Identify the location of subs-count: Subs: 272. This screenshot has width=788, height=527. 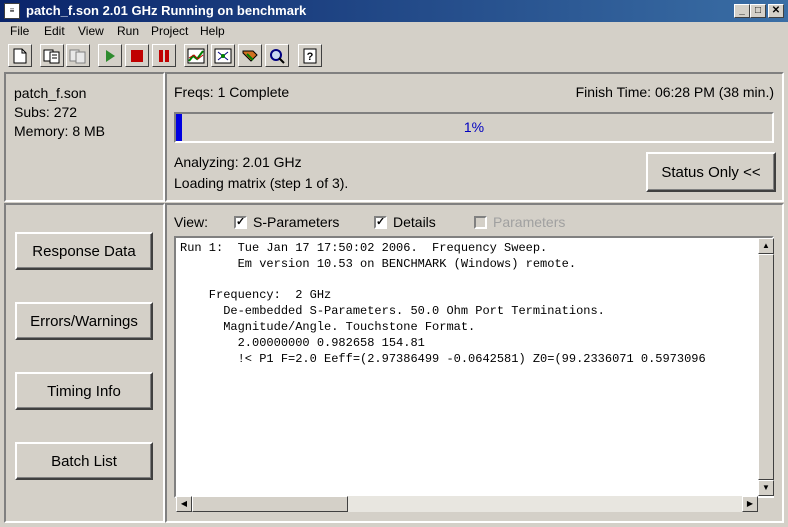
(46, 112).